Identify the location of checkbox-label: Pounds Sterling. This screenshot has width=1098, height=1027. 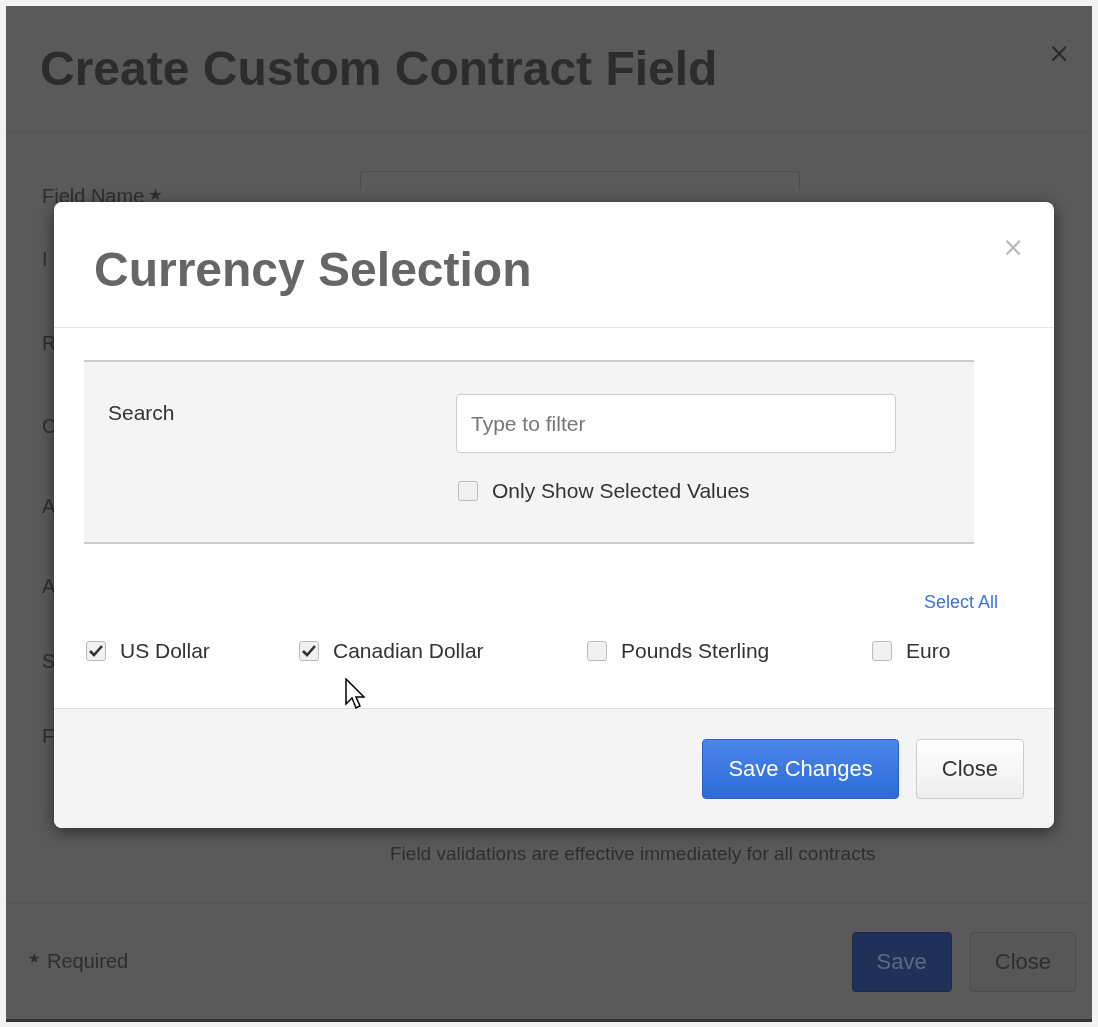
(695, 651).